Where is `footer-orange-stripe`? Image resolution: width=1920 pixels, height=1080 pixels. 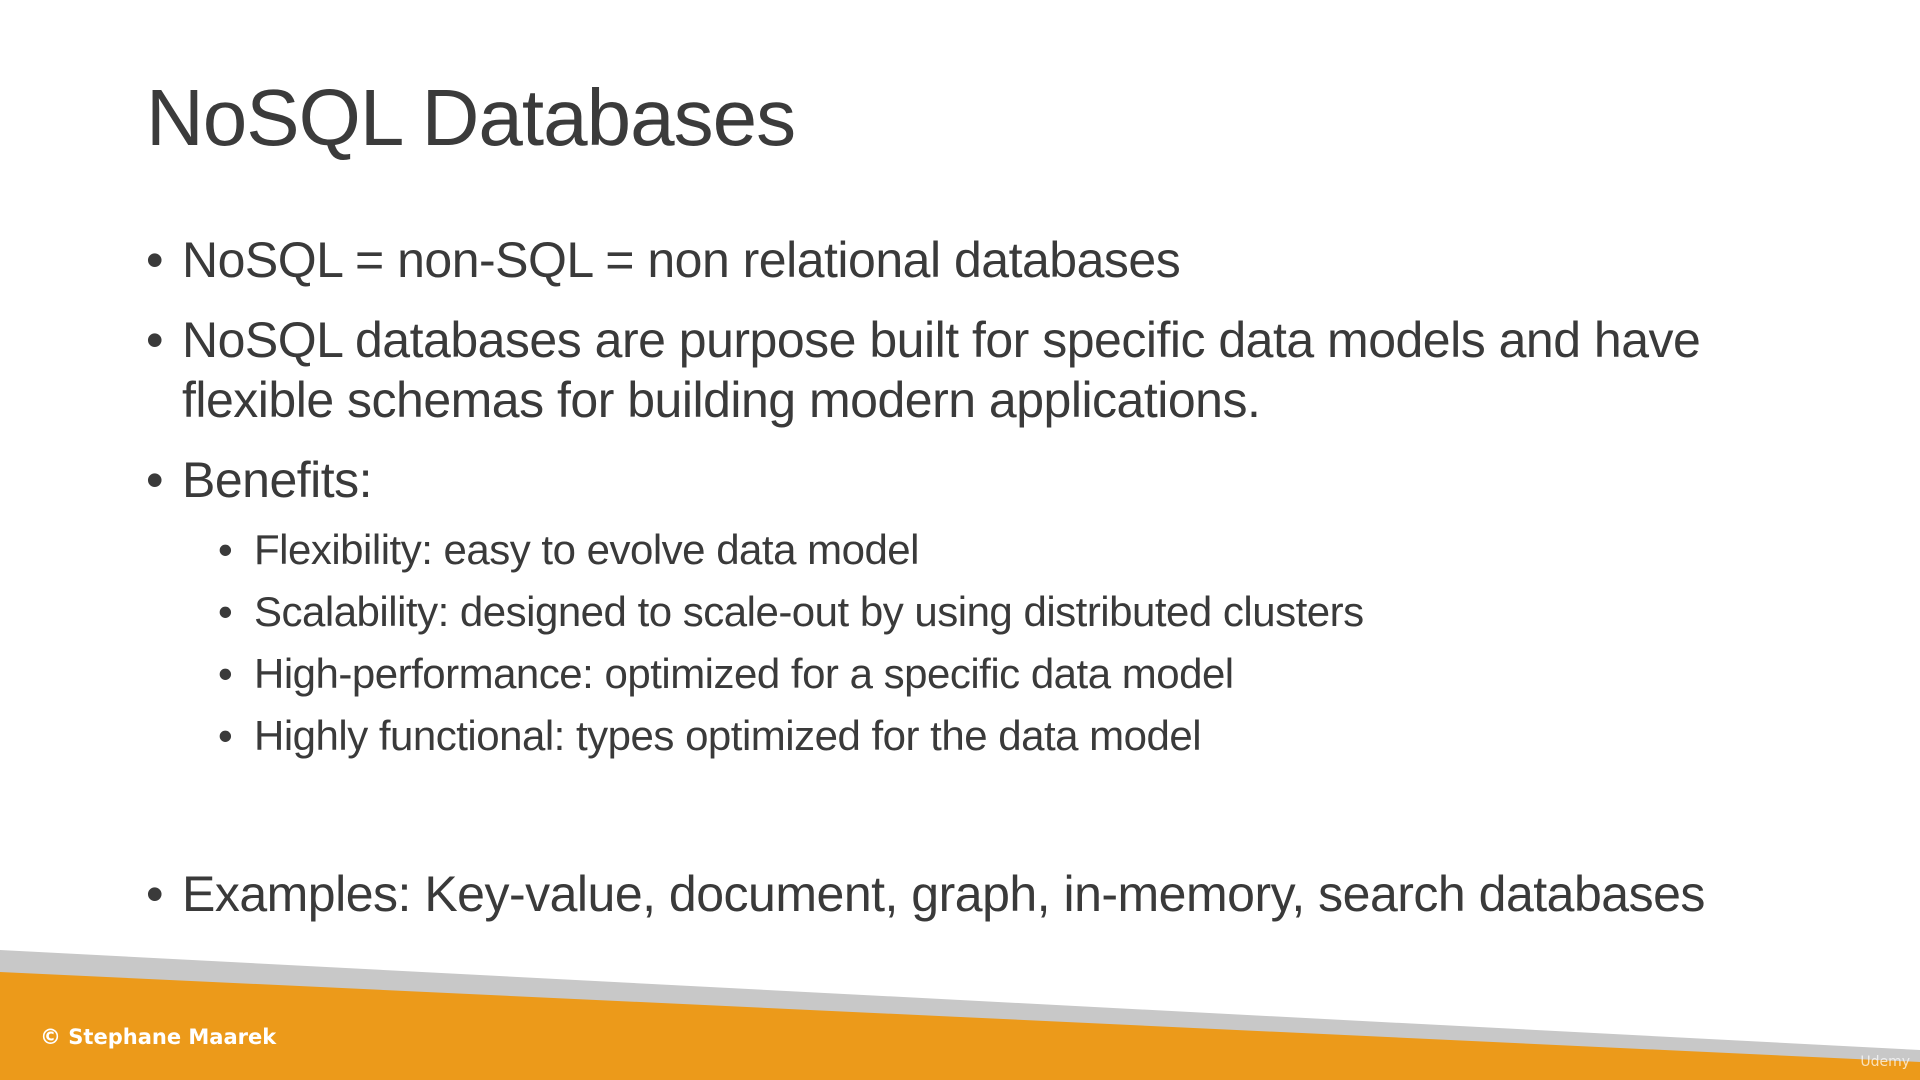
footer-orange-stripe is located at coordinates (960, 1026).